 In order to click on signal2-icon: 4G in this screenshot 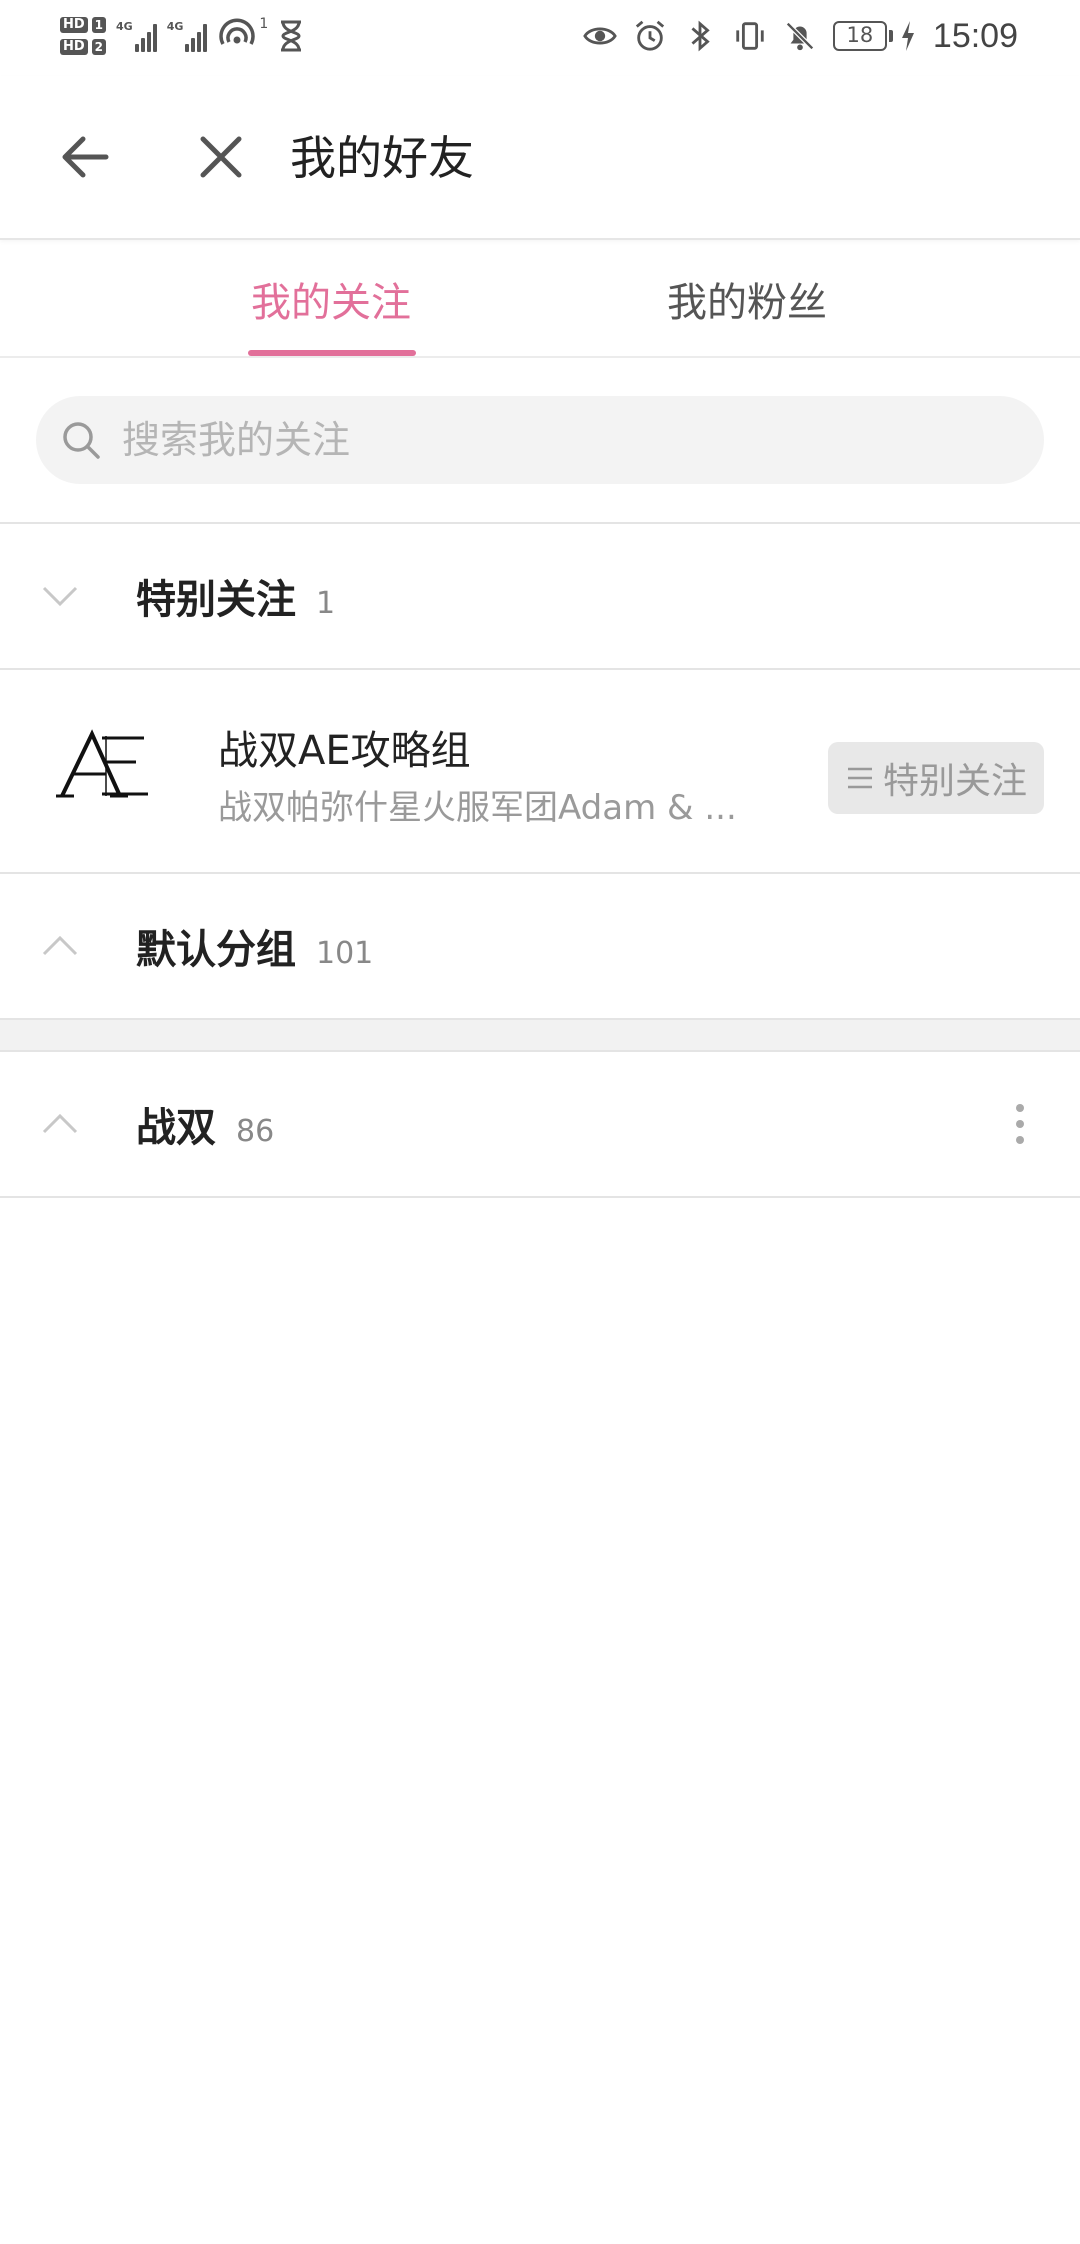, I will do `click(187, 36)`.